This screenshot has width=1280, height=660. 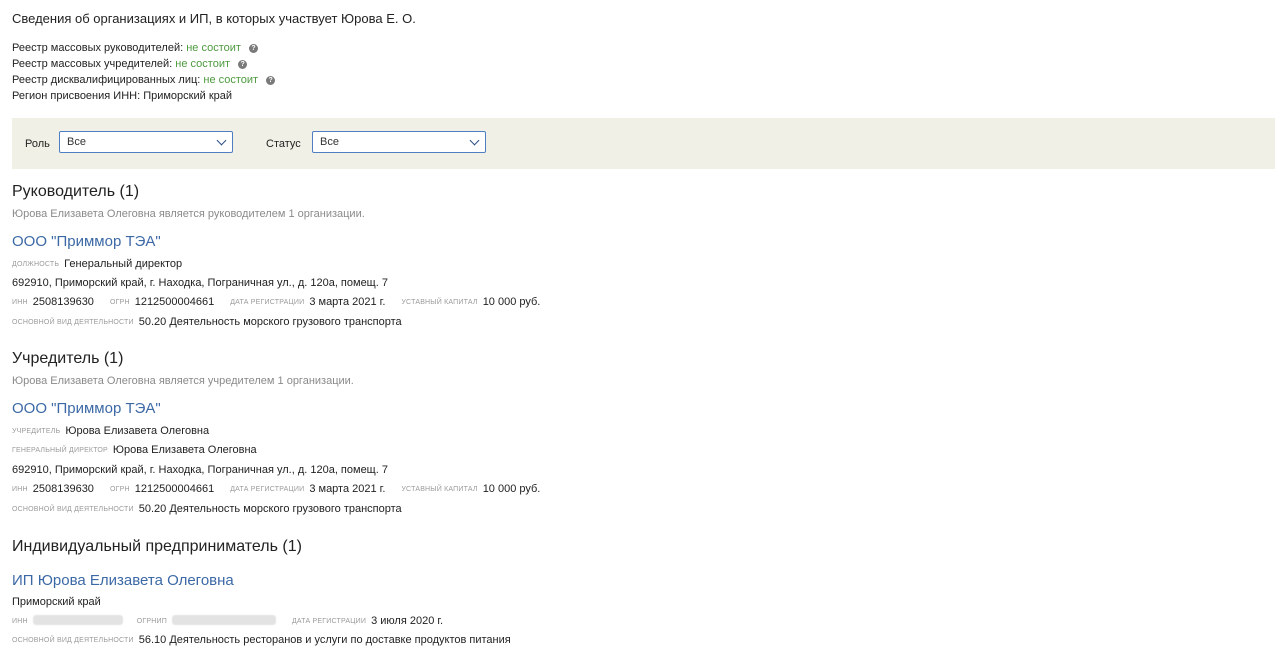 What do you see at coordinates (76, 142) in the screenshot?
I see `role-select-value: Все` at bounding box center [76, 142].